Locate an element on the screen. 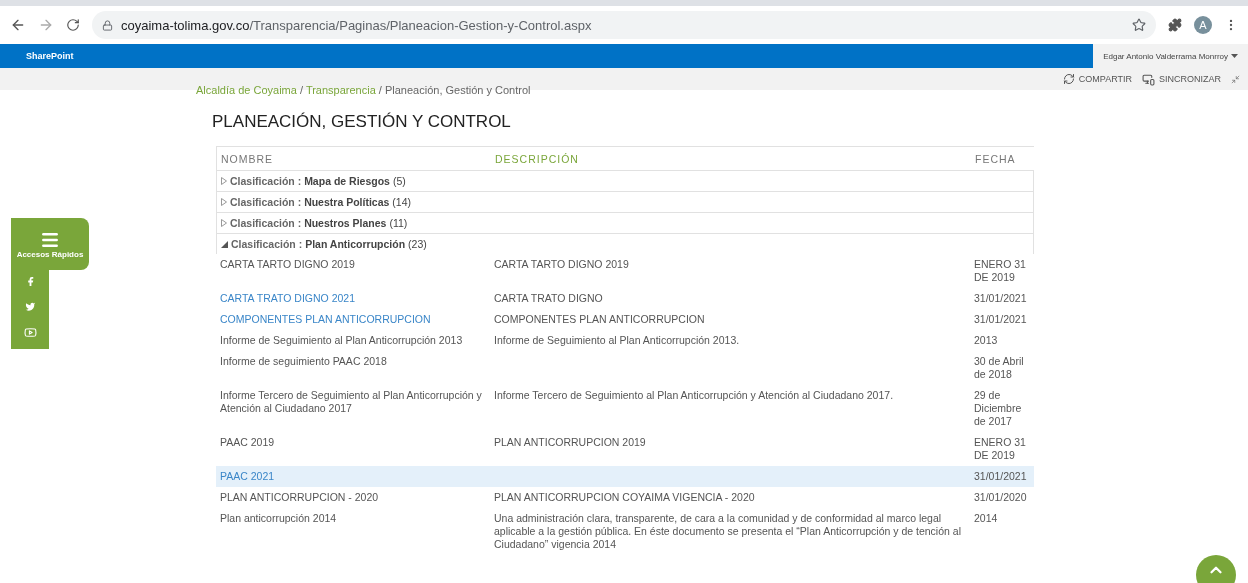  table-cell-text: 29 de Diciembre de 2017 is located at coordinates (998, 408).